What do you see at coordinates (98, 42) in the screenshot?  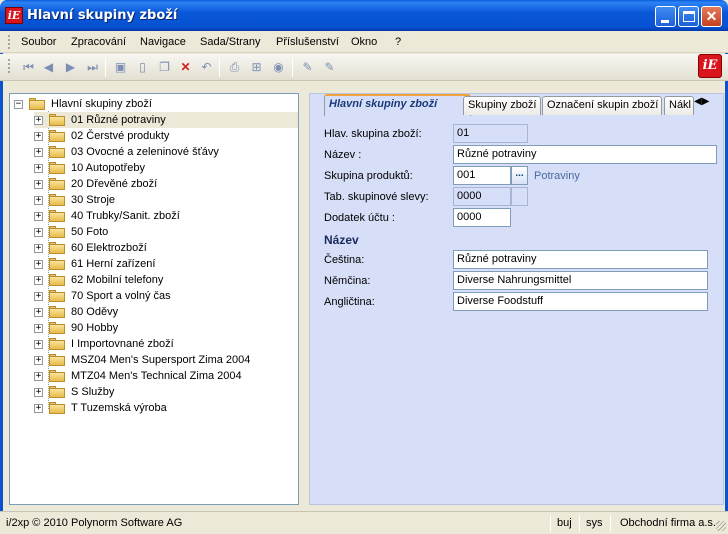 I see `menu-zpracovani: Zpracování` at bounding box center [98, 42].